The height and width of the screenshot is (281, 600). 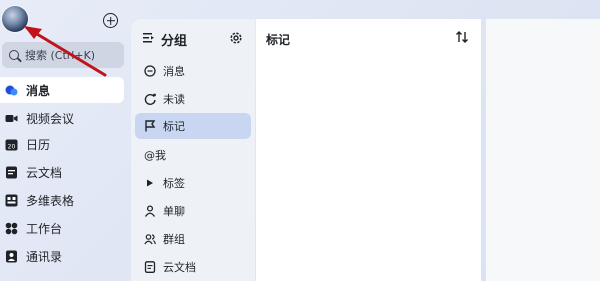 I want to click on group-item-unread: 未读, so click(x=193, y=99).